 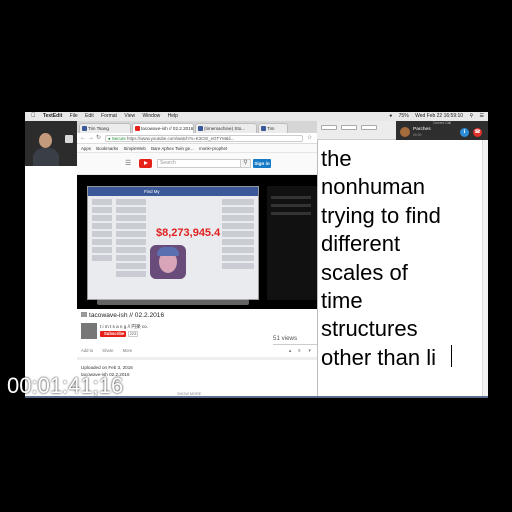 I want to click on textedit-toolbar, so click(x=356, y=130).